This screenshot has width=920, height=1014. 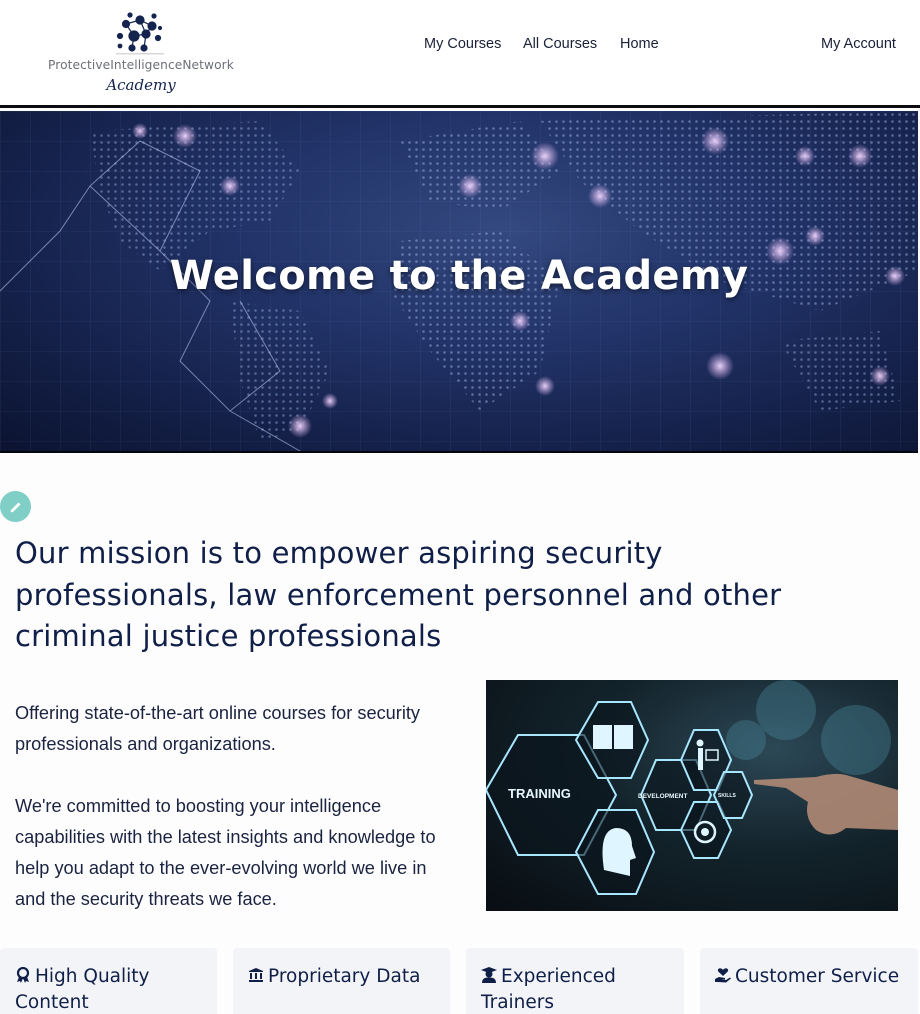 What do you see at coordinates (344, 976) in the screenshot?
I see `feature-title: Proprietary Data` at bounding box center [344, 976].